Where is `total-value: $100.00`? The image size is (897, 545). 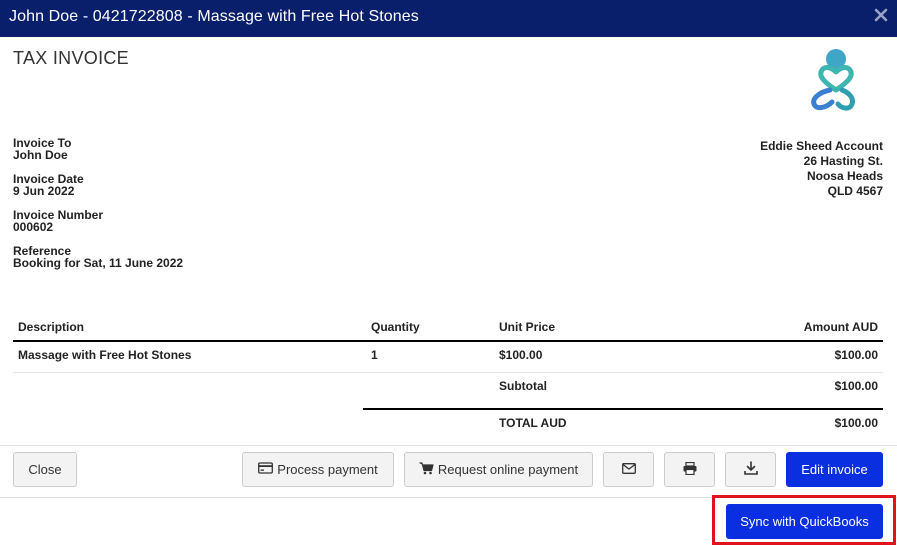 total-value: $100.00 is located at coordinates (856, 423).